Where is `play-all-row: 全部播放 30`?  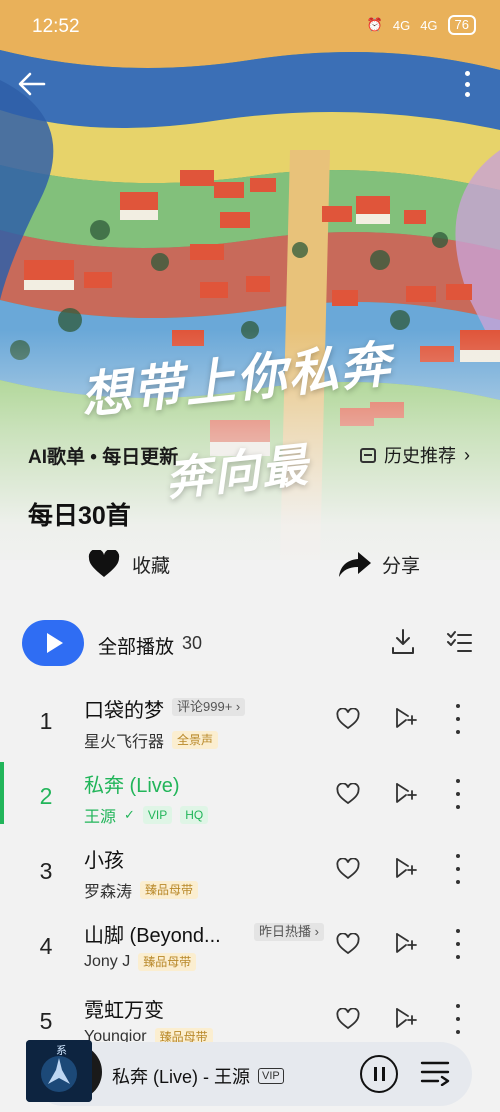
play-all-row: 全部播放 30 is located at coordinates (250, 644).